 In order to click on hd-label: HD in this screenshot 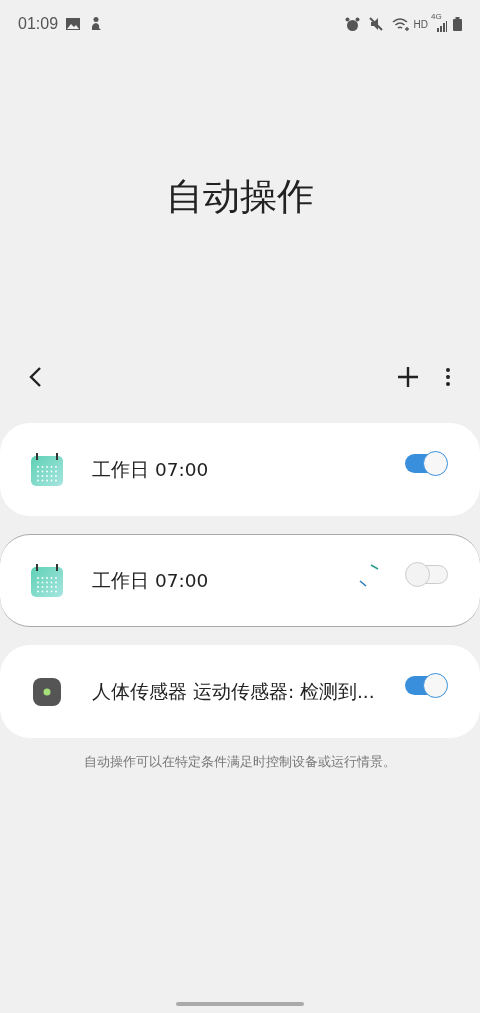, I will do `click(420, 24)`.